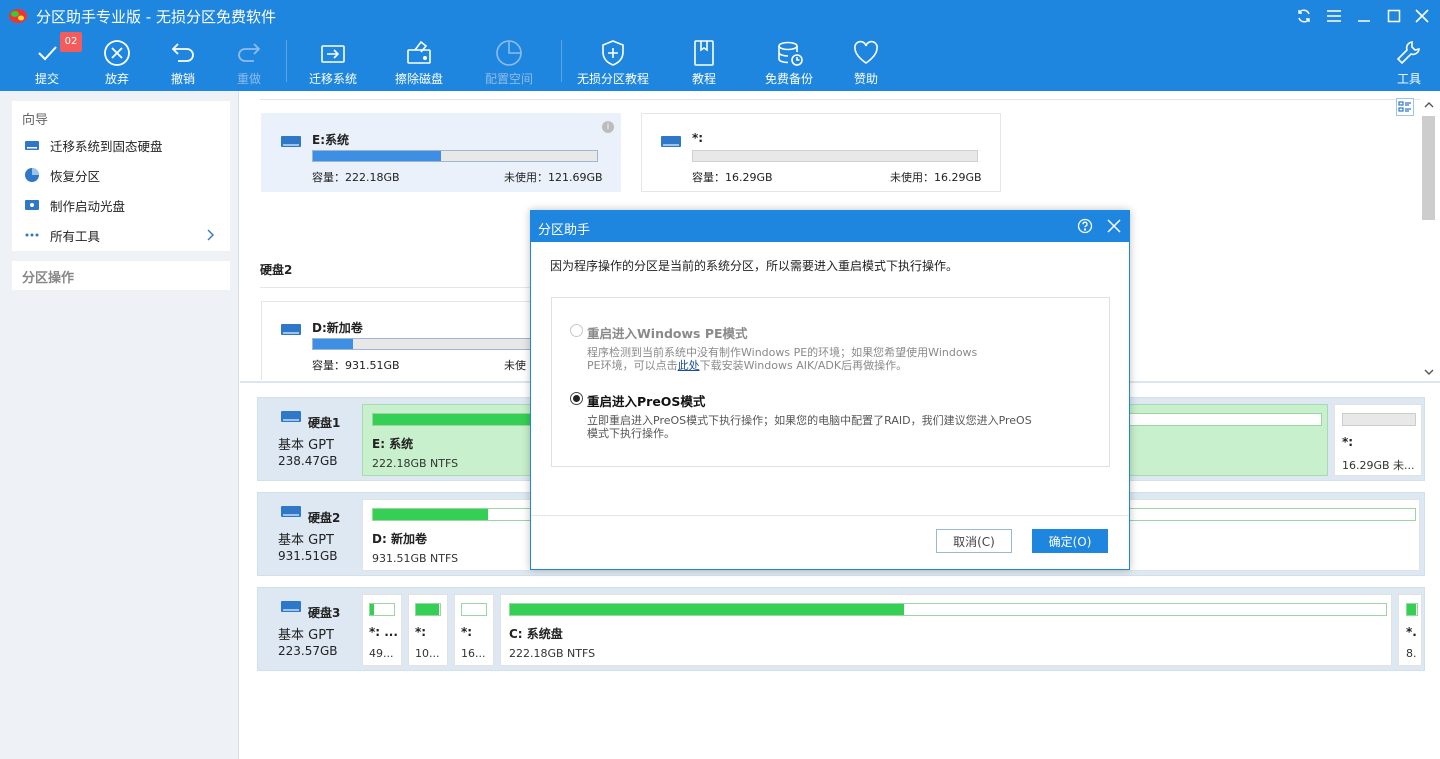 The width and height of the screenshot is (1440, 759). What do you see at coordinates (249, 61) in the screenshot?
I see `redo-button: 重做` at bounding box center [249, 61].